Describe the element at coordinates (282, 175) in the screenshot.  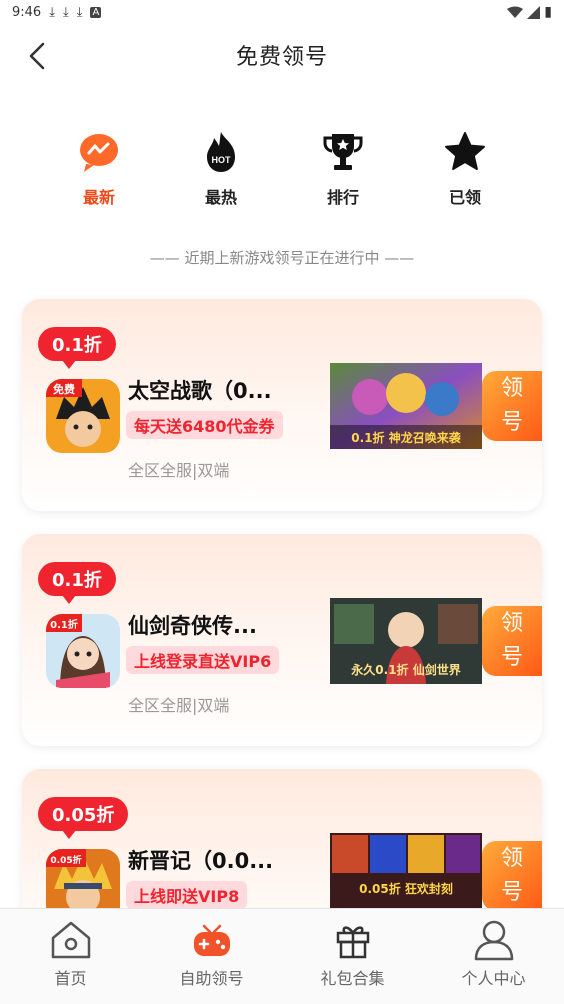
I see `filter-tabs: 最新 HOT 最热 排行 已领` at that location.